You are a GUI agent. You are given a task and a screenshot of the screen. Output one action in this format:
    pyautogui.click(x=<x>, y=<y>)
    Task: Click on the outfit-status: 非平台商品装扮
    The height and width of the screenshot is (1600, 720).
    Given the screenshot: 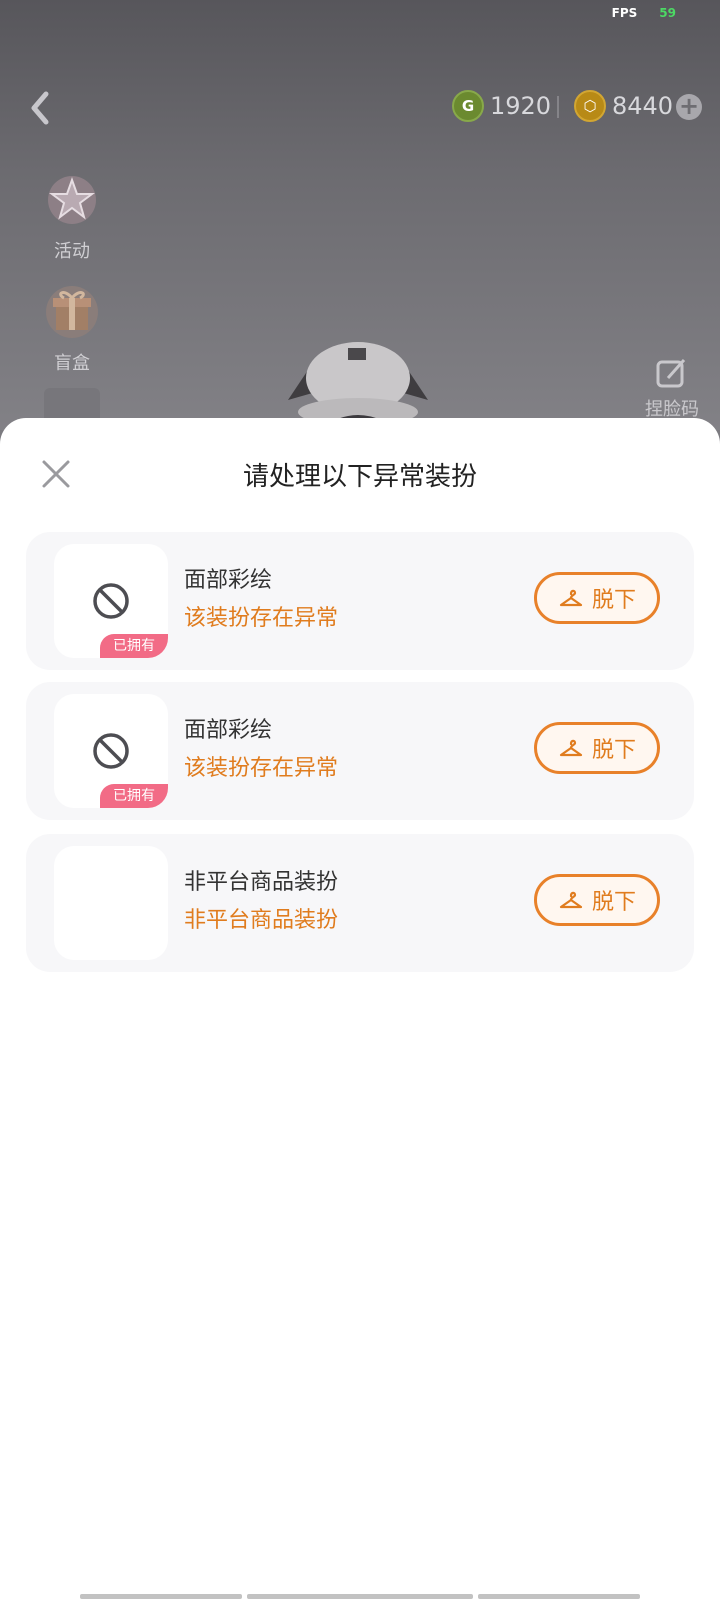 What is the action you would take?
    pyautogui.click(x=261, y=920)
    